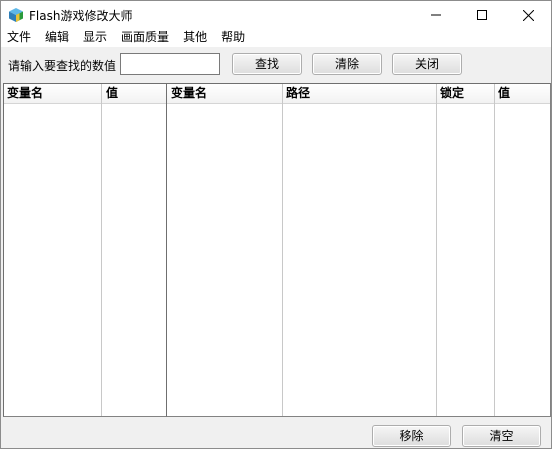  Describe the element at coordinates (296, 94) in the screenshot. I see `column-header-path: 路径` at that location.